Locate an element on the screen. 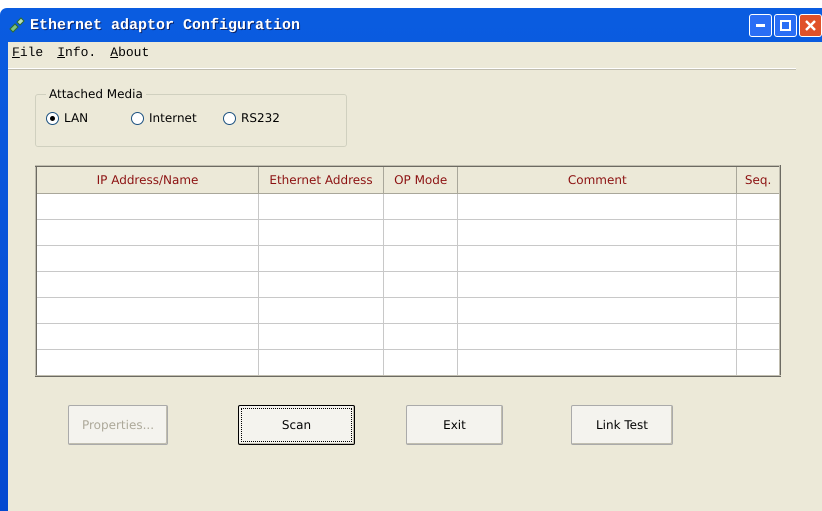 This screenshot has width=822, height=511. radio-label: Internet is located at coordinates (173, 118).